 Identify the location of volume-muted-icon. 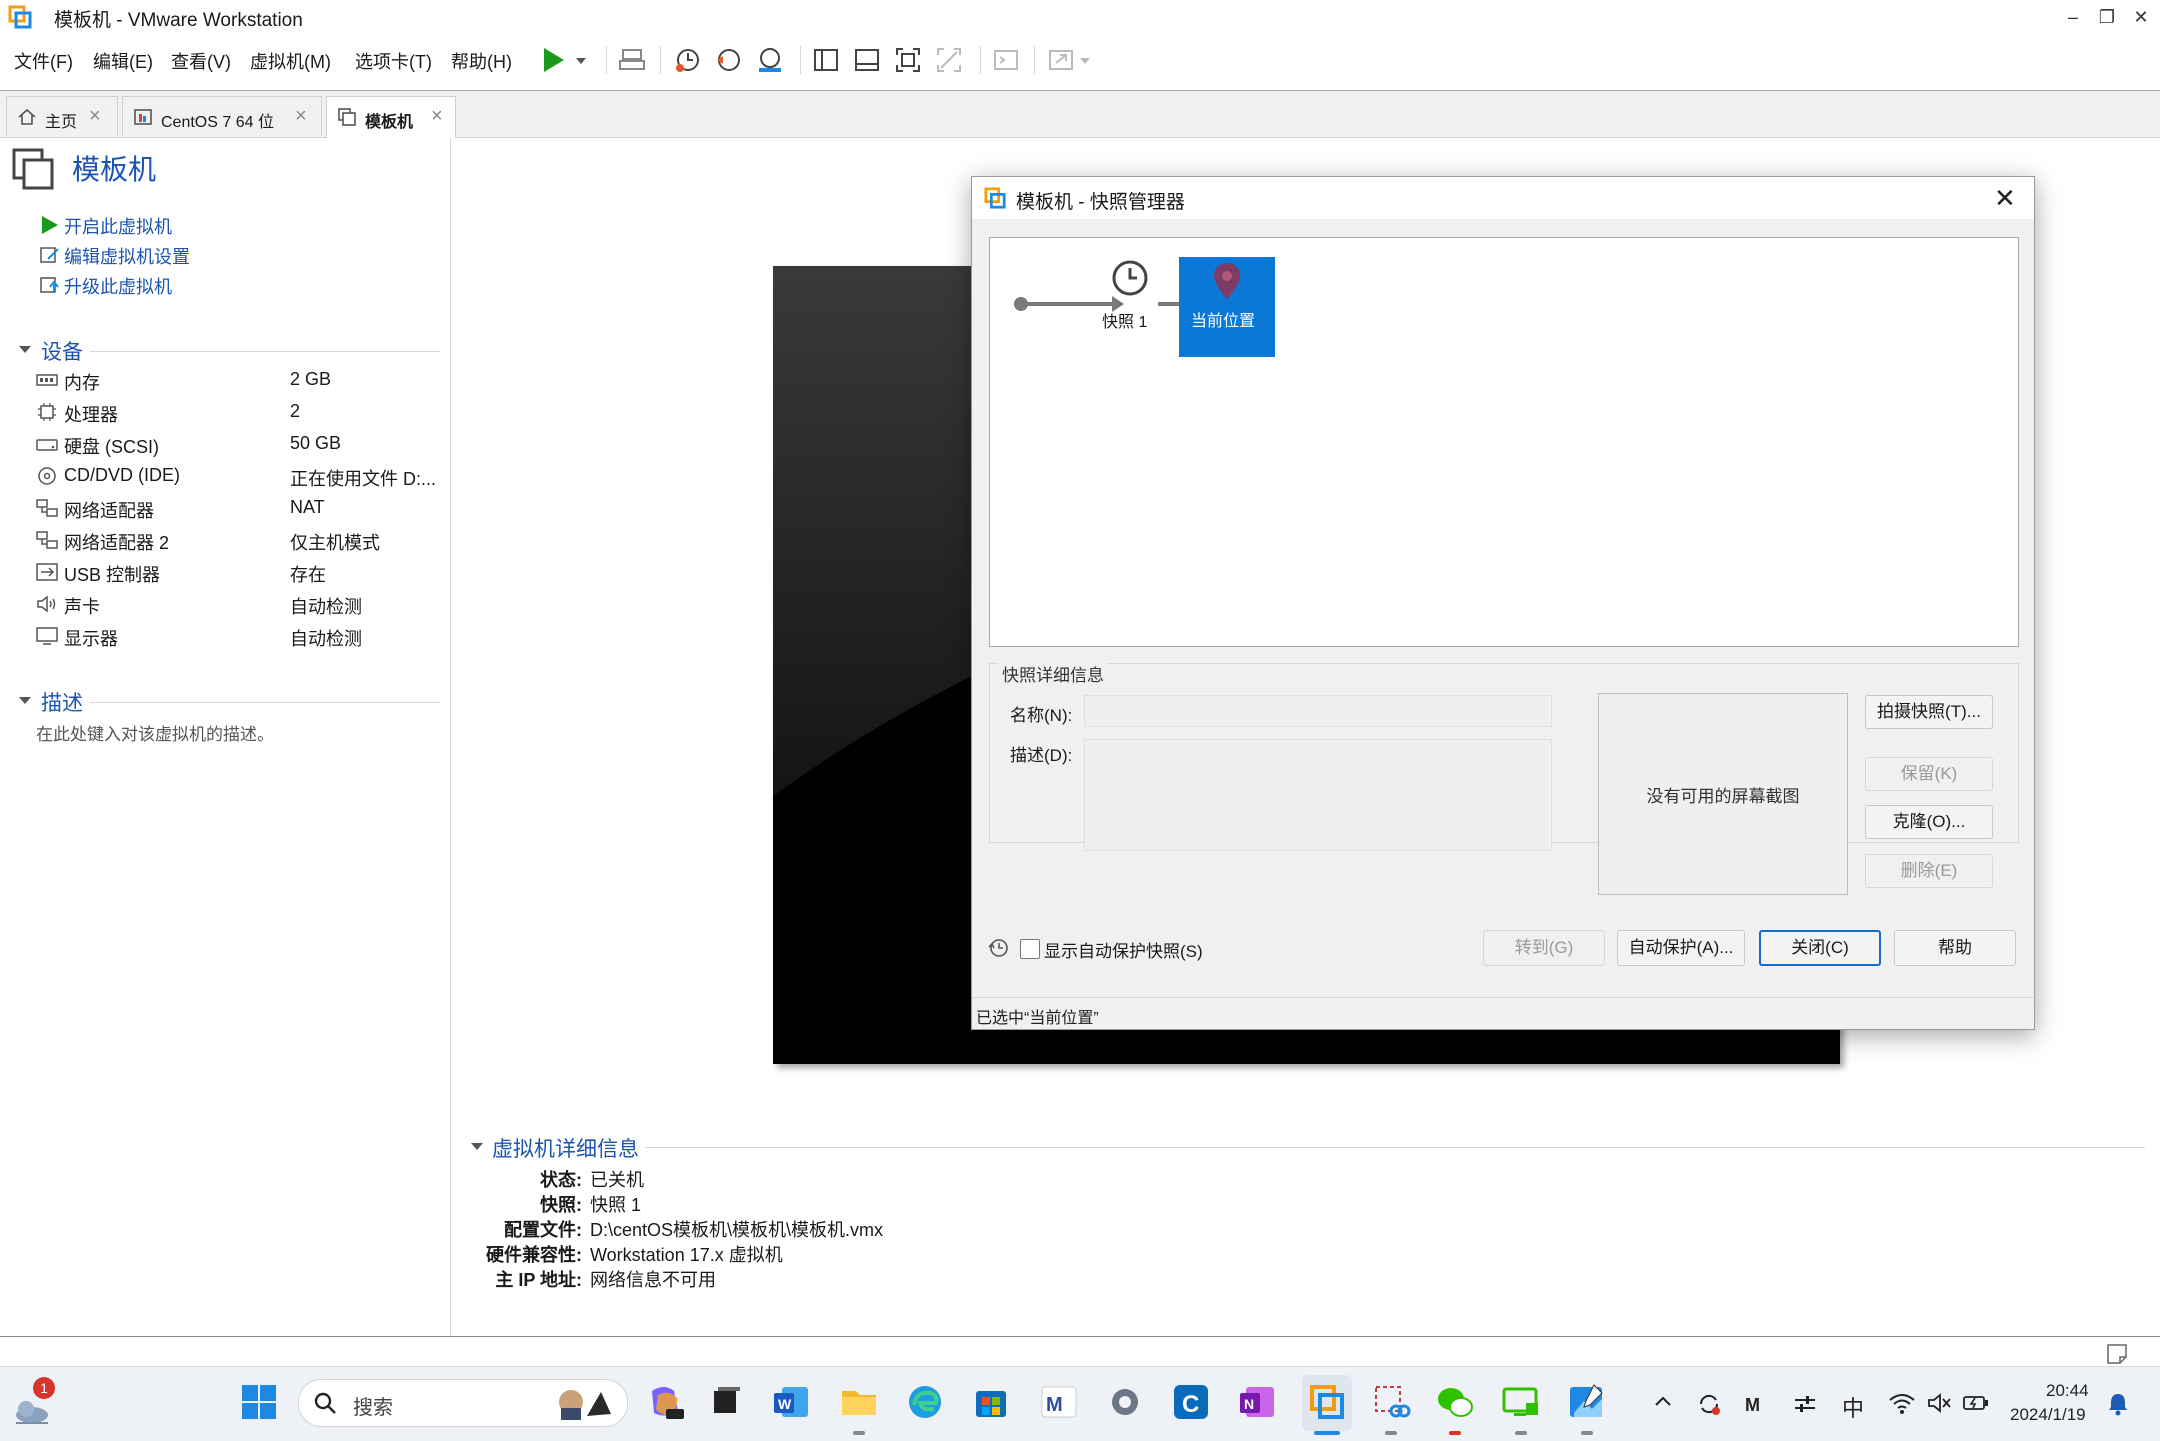
(1939, 1403).